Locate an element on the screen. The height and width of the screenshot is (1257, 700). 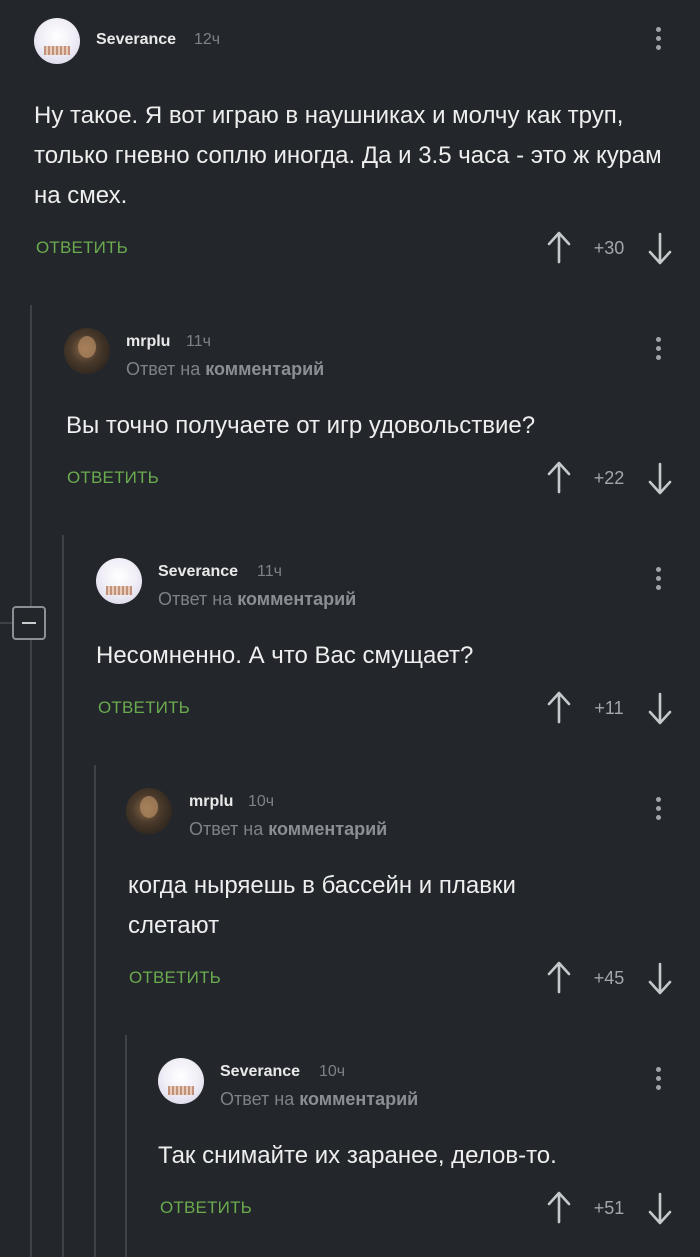
vote-score: +30 is located at coordinates (609, 248).